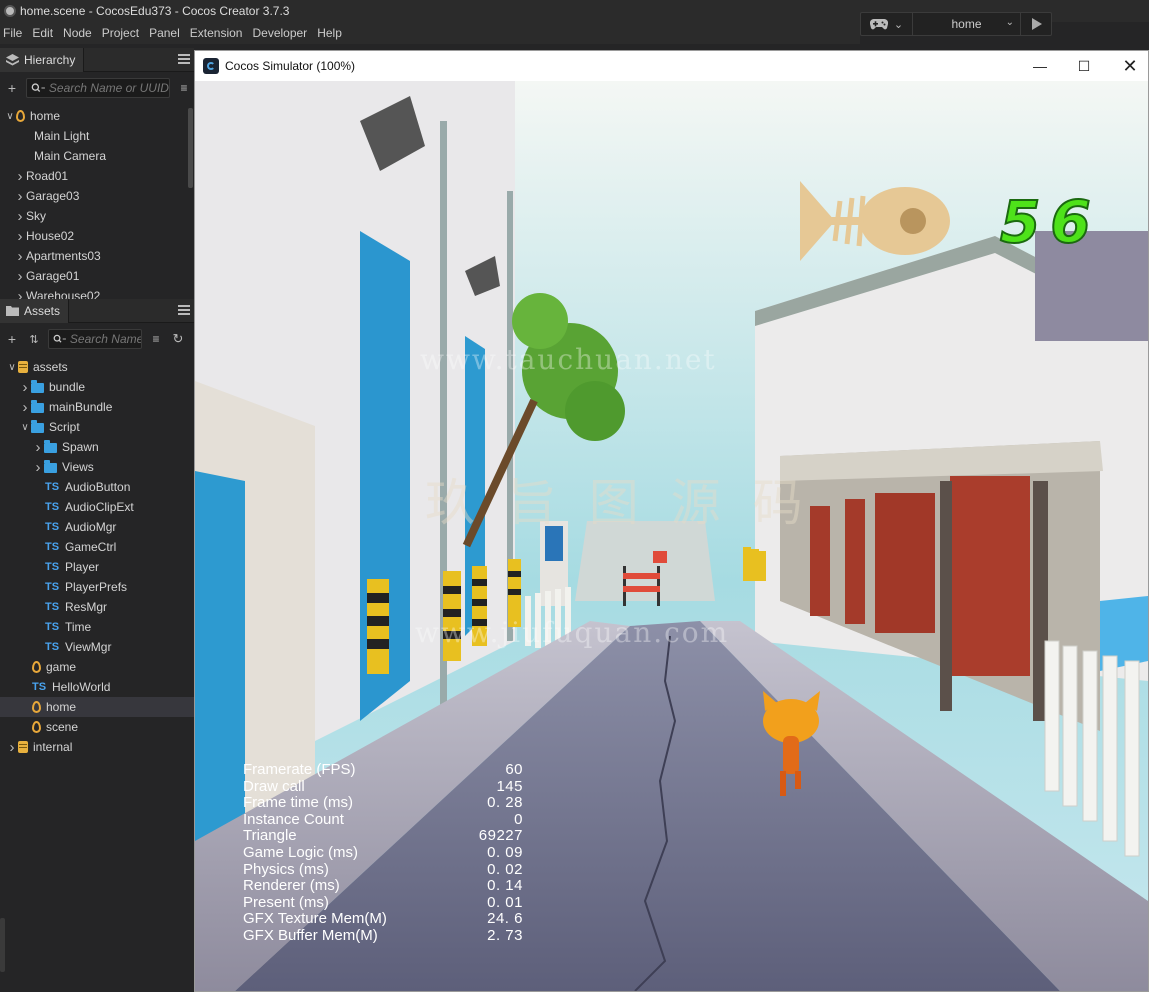 This screenshot has width=1149, height=992. What do you see at coordinates (42, 59) in the screenshot?
I see `tab-hierarchy: Hierarchy` at bounding box center [42, 59].